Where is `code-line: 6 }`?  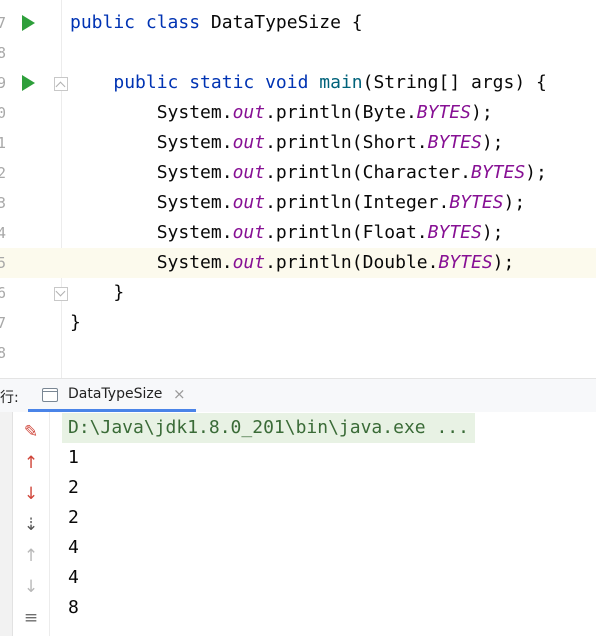
code-line: 6 } is located at coordinates (298, 293).